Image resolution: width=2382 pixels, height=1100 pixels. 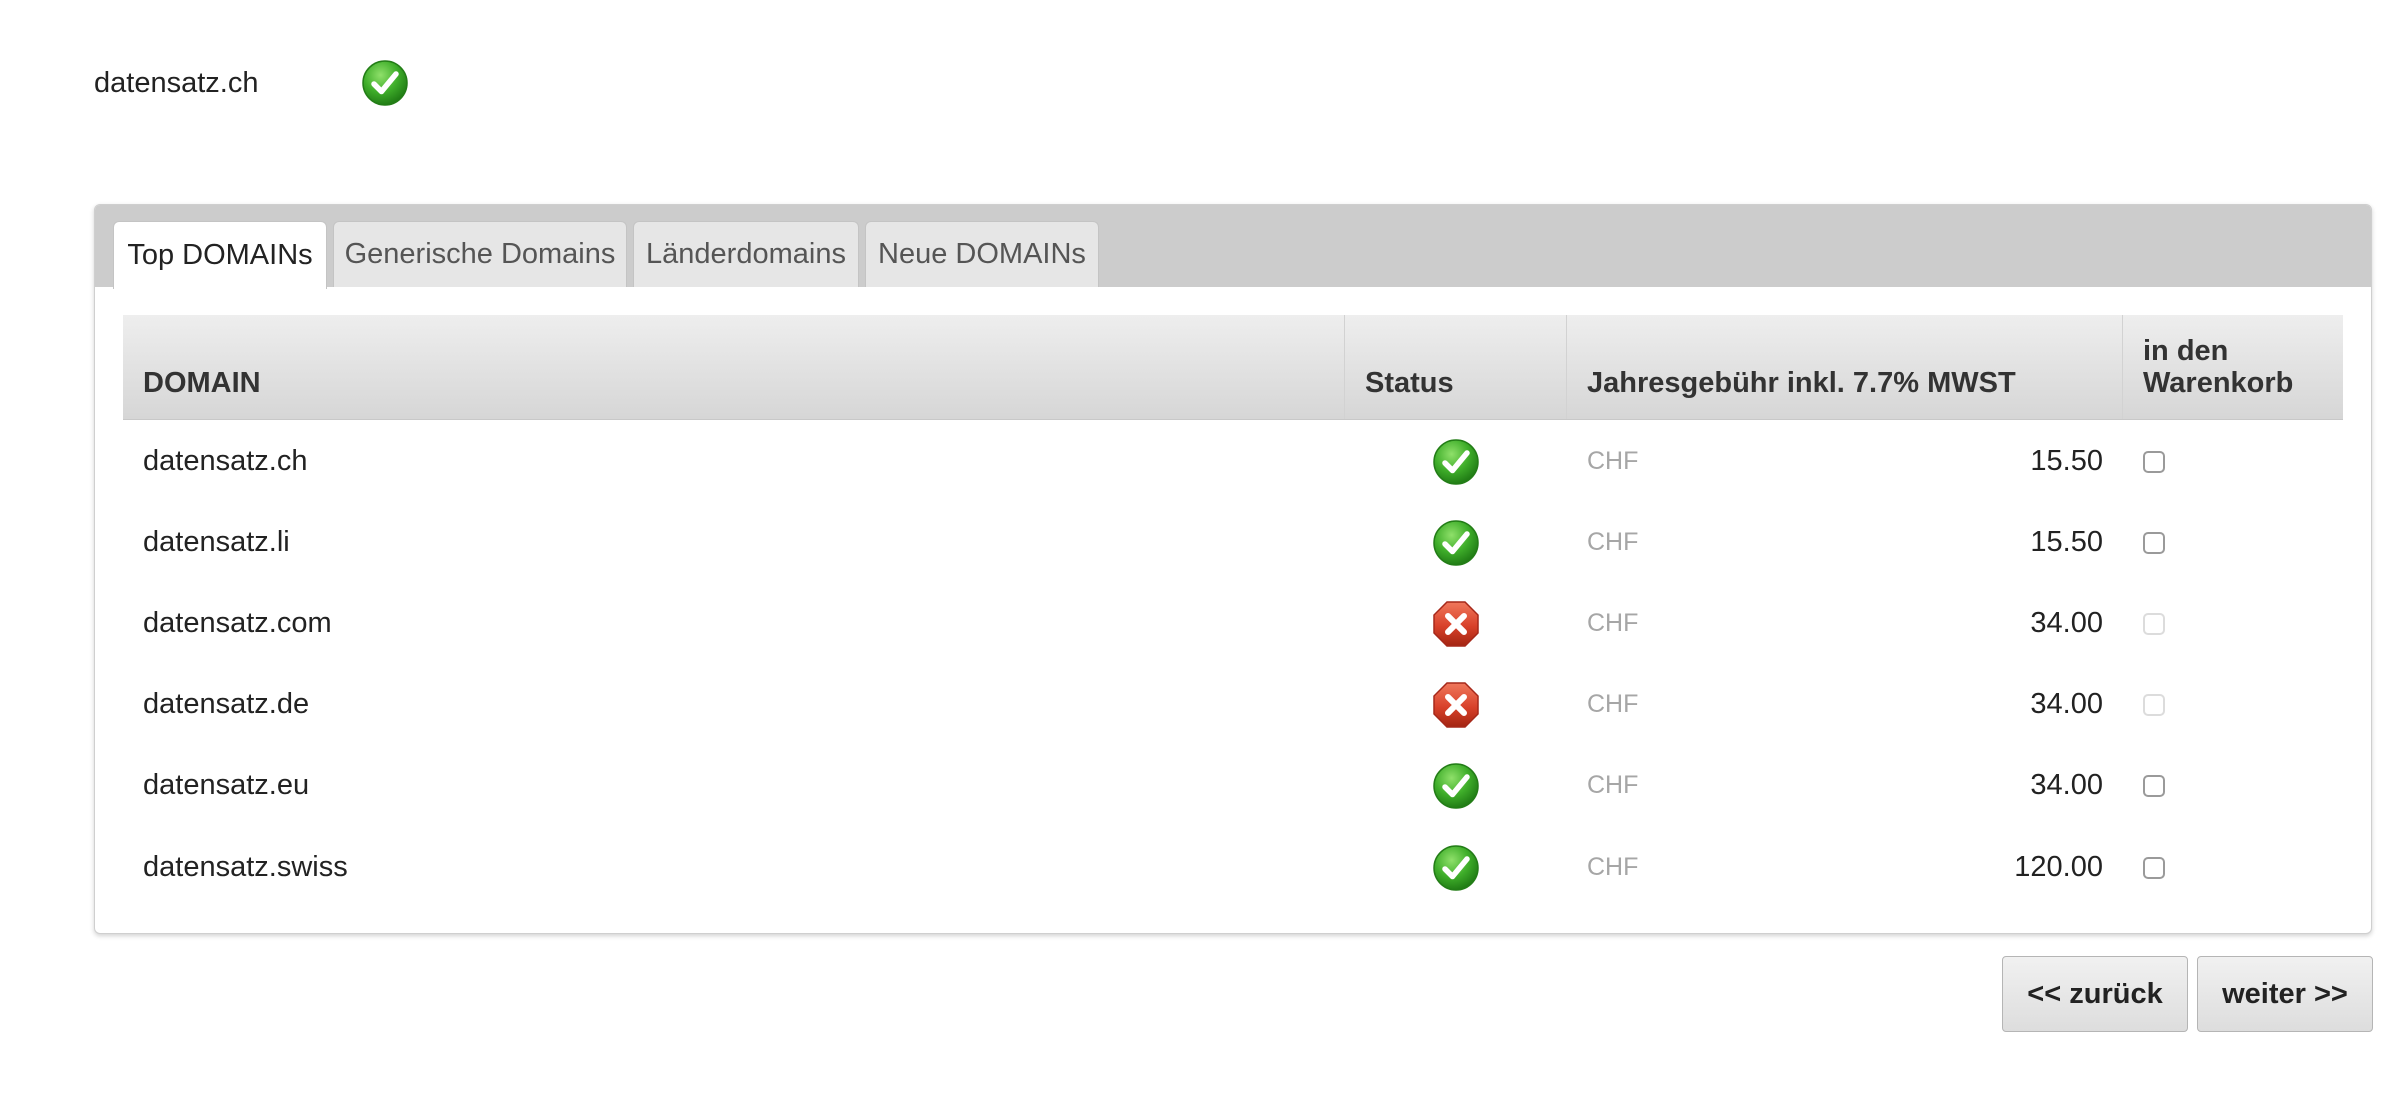 What do you see at coordinates (237, 623) in the screenshot?
I see `domain-cell: datensatz.com` at bounding box center [237, 623].